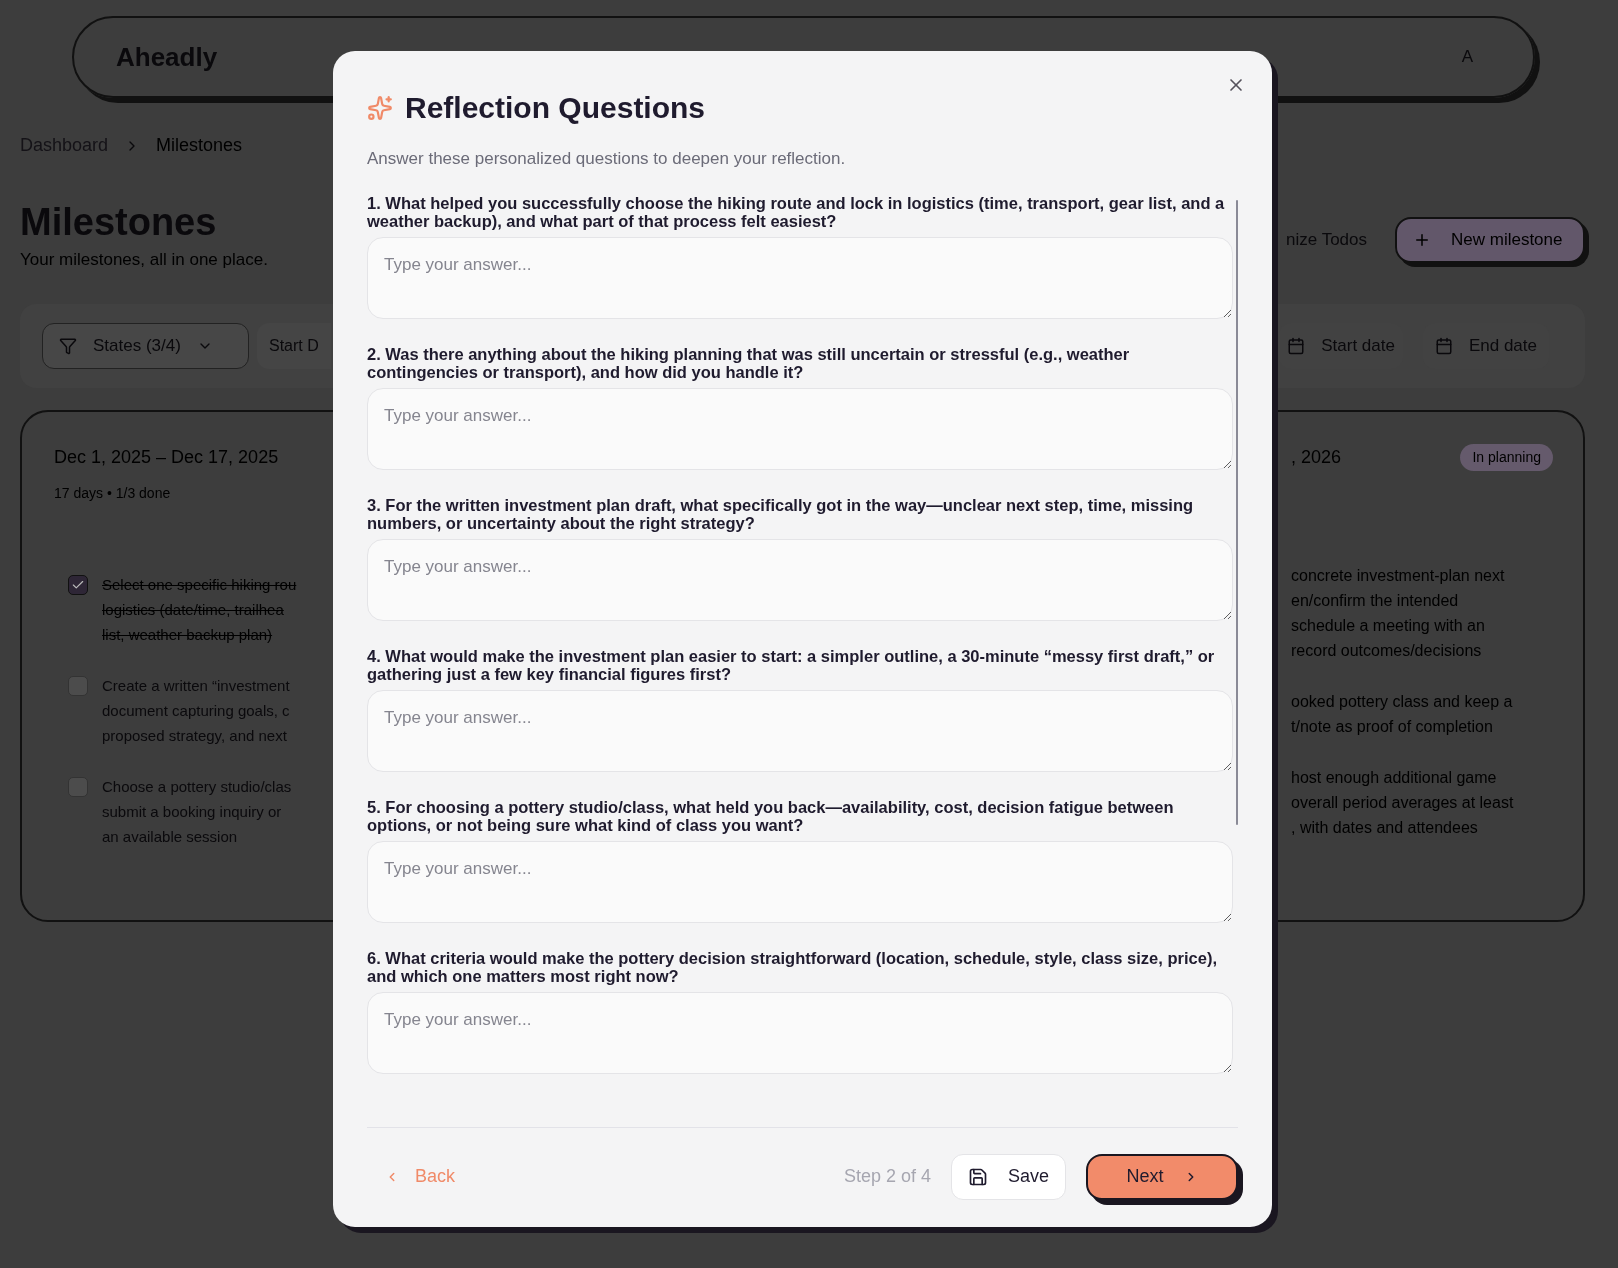  What do you see at coordinates (771, 815) in the screenshot?
I see `question-text: 5. For choosing a pottery studio/class, what held you back—availability, cost, decision fatigue between options, or not being sure what kind of class you want?` at bounding box center [771, 815].